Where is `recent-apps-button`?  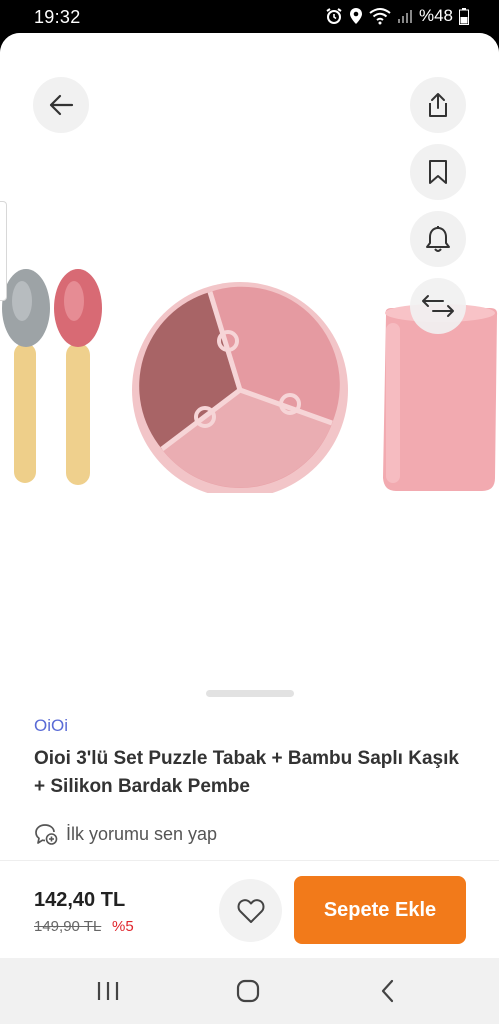
recent-apps-button is located at coordinates (108, 991).